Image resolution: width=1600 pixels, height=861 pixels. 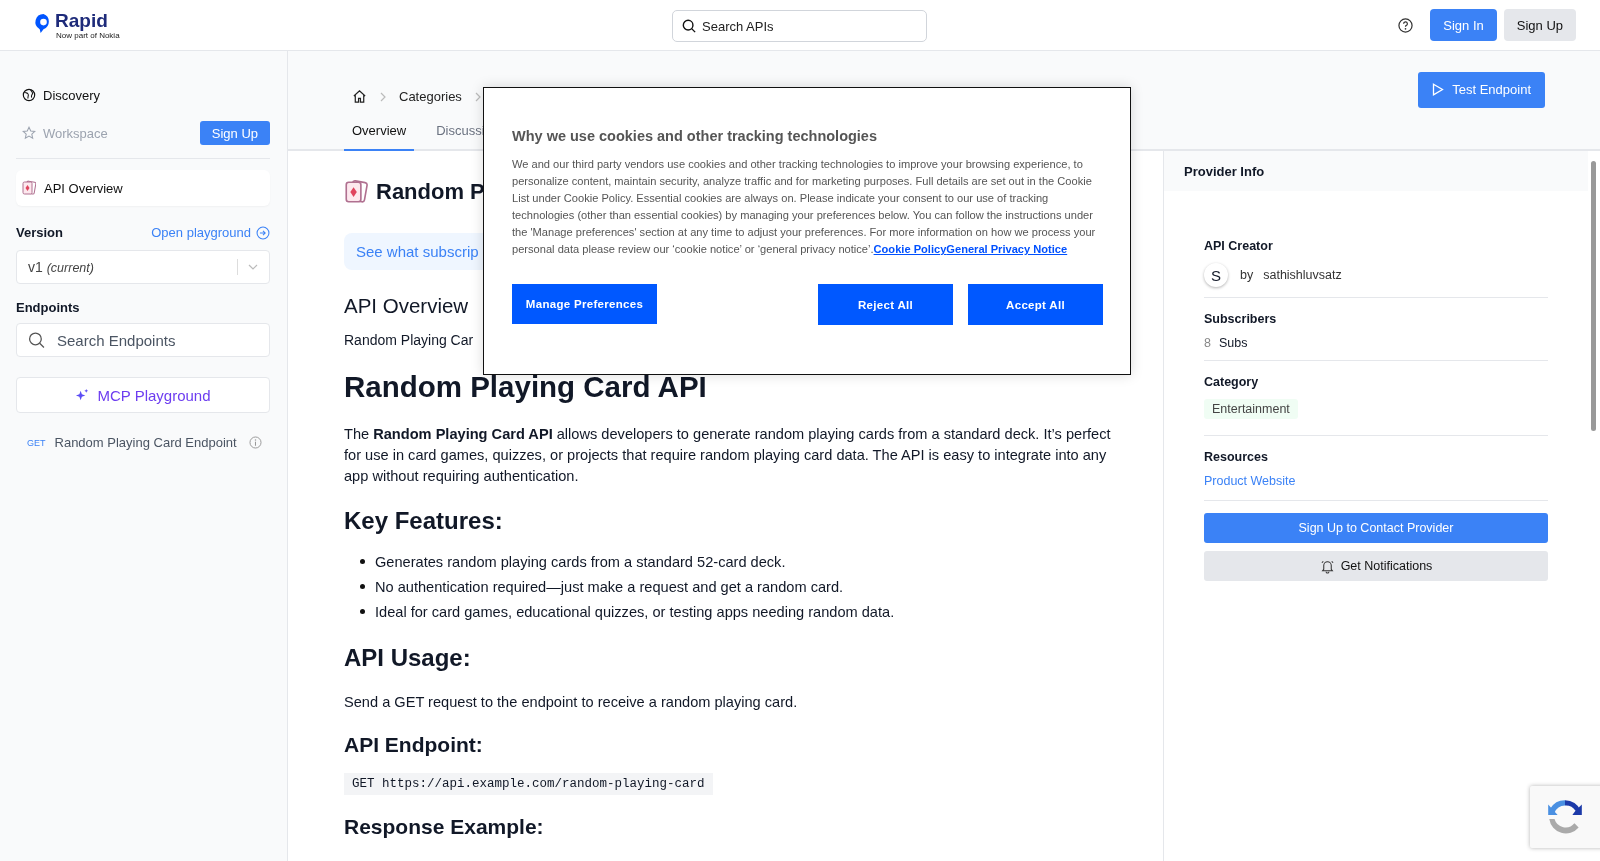 I want to click on help-icon, so click(x=1406, y=25).